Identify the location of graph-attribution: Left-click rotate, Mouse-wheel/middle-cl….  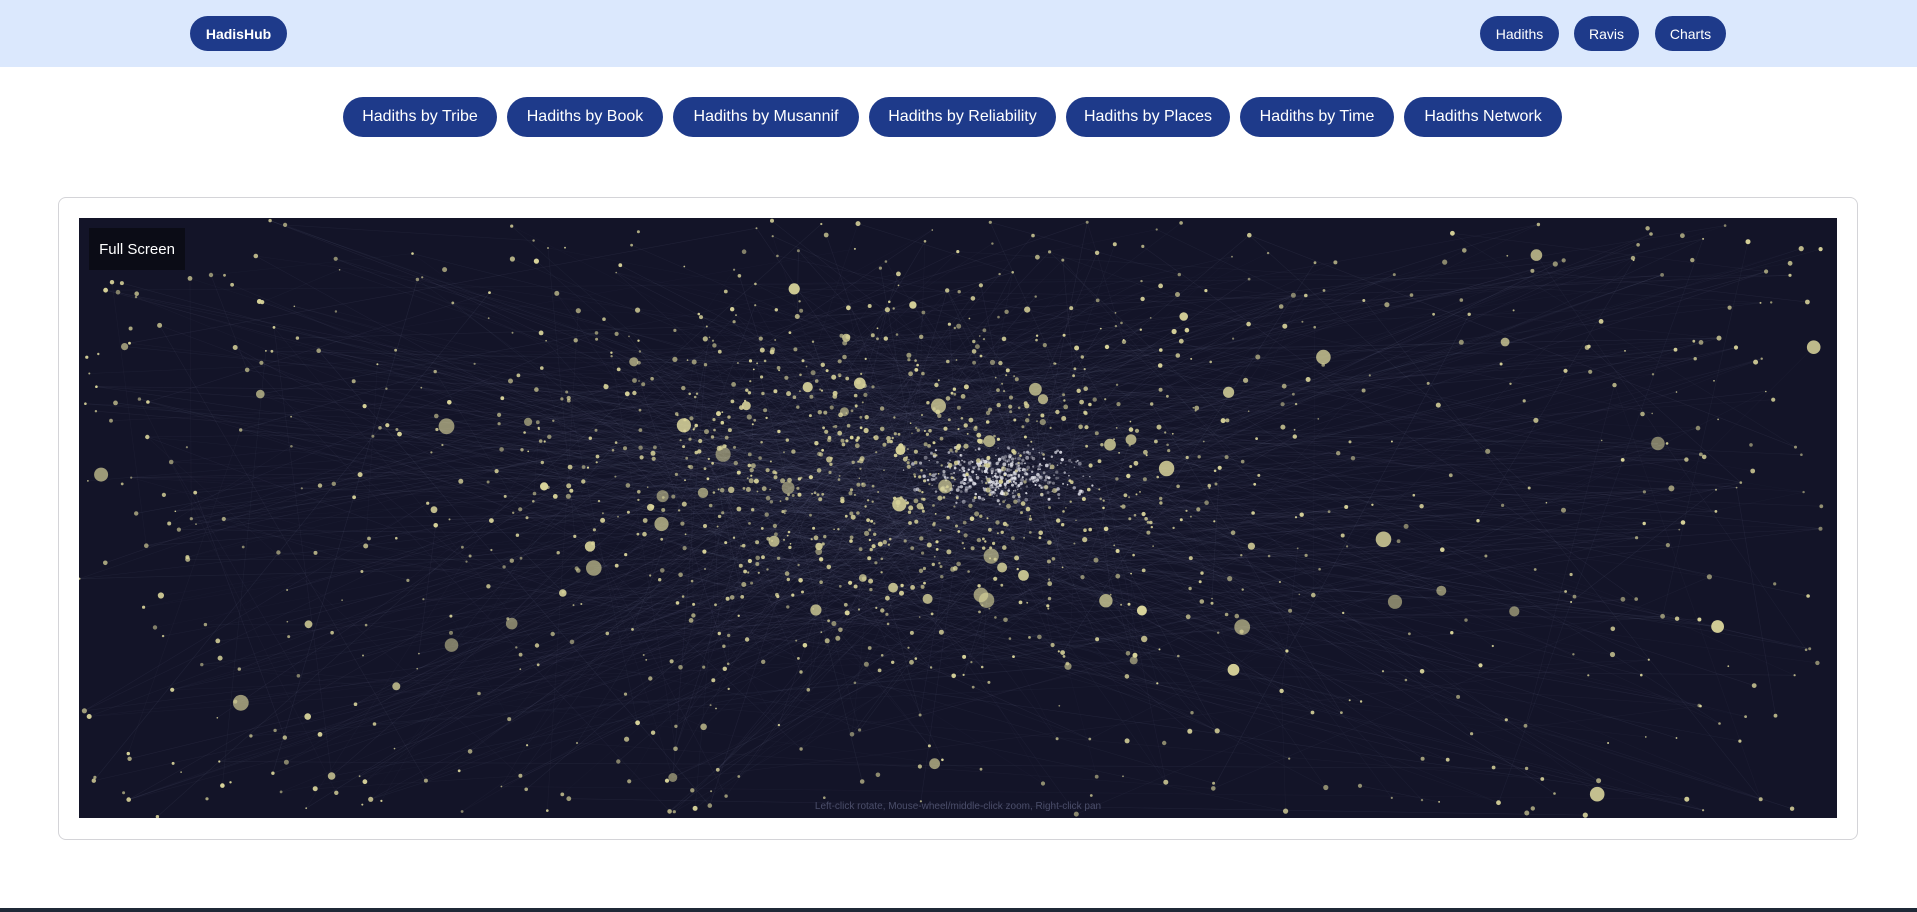
(958, 806).